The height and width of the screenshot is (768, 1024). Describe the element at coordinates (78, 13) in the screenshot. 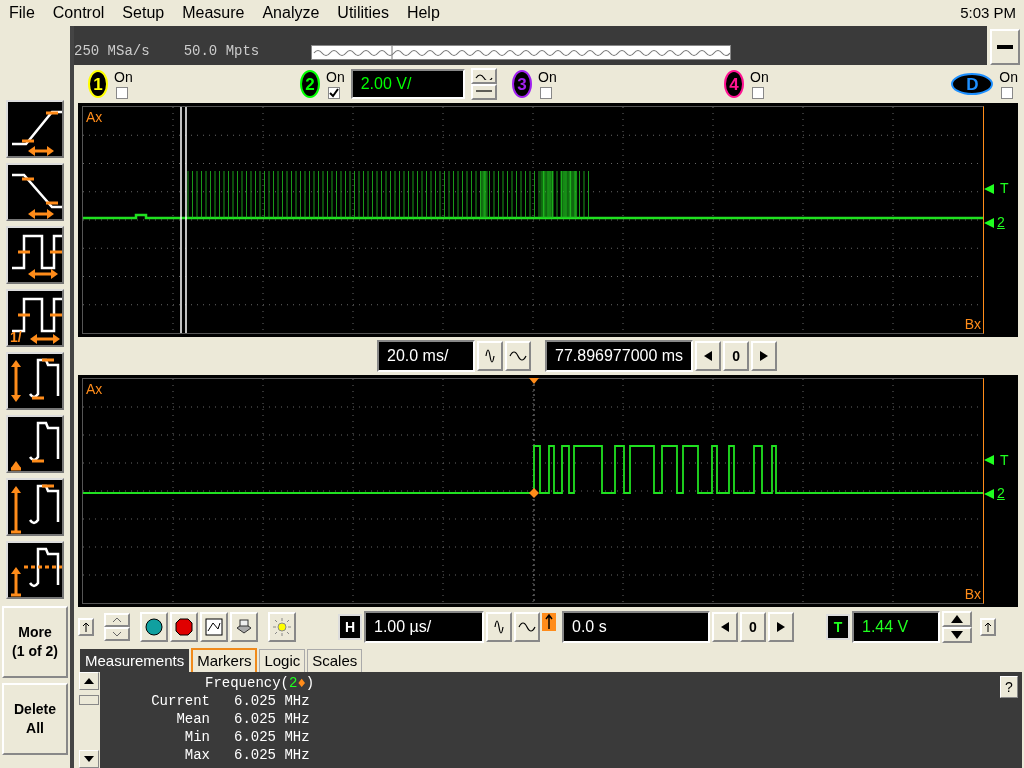

I see `menu-item: Control` at that location.